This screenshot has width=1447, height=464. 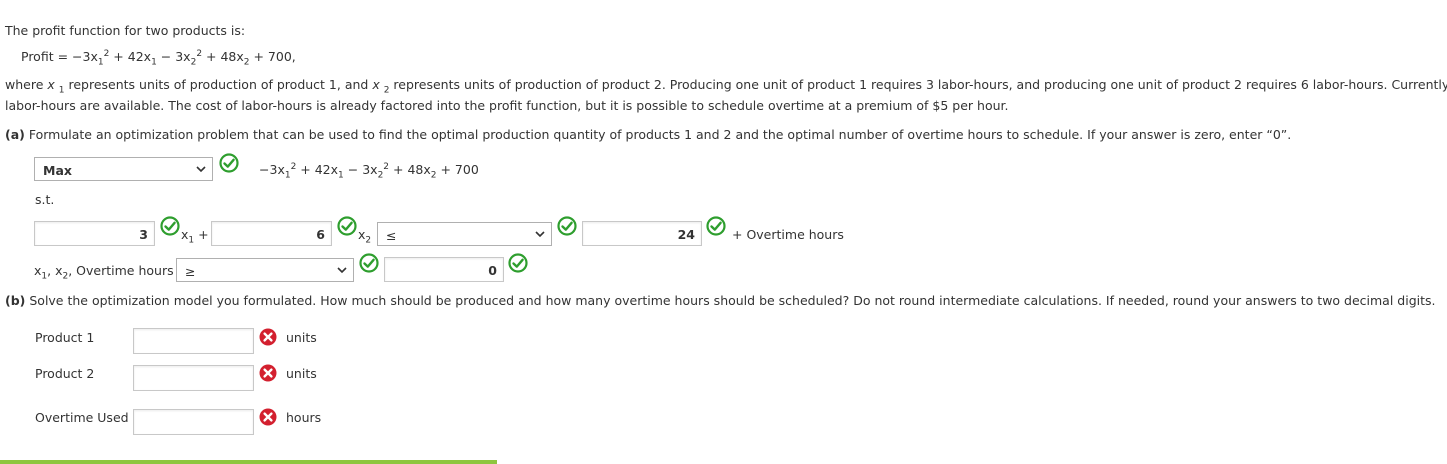 What do you see at coordinates (271, 233) in the screenshot?
I see `coef-x2-input: 6` at bounding box center [271, 233].